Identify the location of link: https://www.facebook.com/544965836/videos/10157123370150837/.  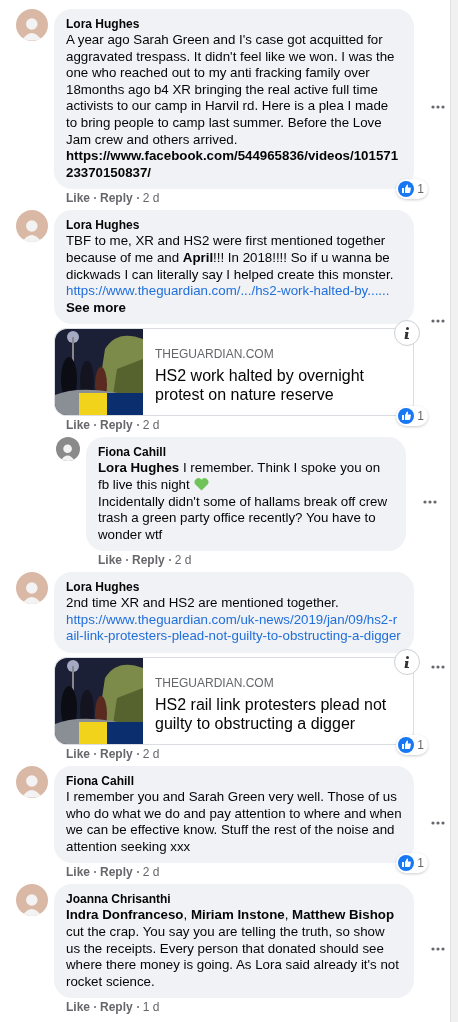
(234, 165).